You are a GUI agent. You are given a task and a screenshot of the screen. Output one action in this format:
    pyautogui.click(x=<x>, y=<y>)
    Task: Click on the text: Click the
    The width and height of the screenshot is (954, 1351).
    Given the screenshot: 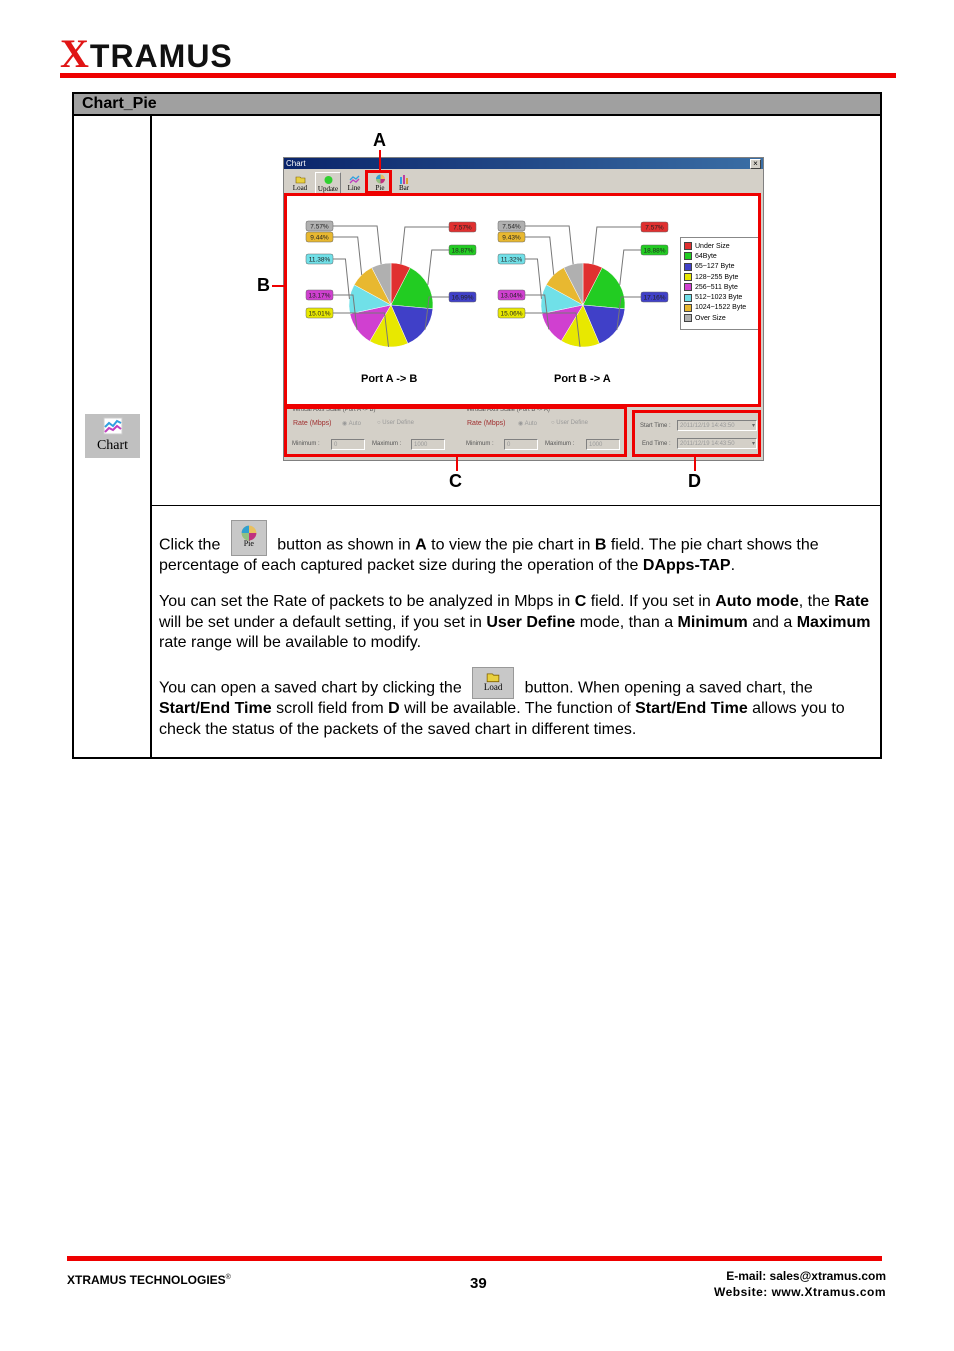 What is the action you would take?
    pyautogui.click(x=190, y=545)
    